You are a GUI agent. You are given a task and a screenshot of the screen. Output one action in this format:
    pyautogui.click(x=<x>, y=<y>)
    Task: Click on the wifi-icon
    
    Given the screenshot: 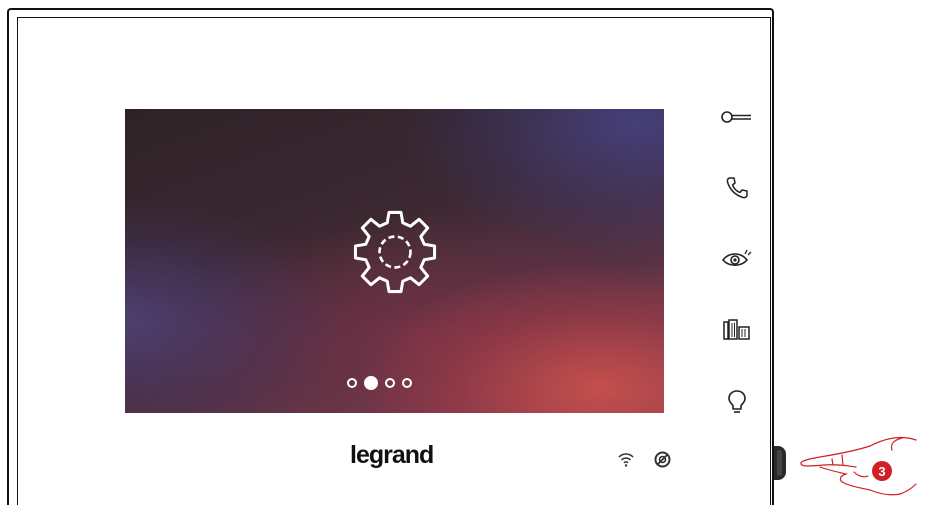 What is the action you would take?
    pyautogui.click(x=626, y=460)
    